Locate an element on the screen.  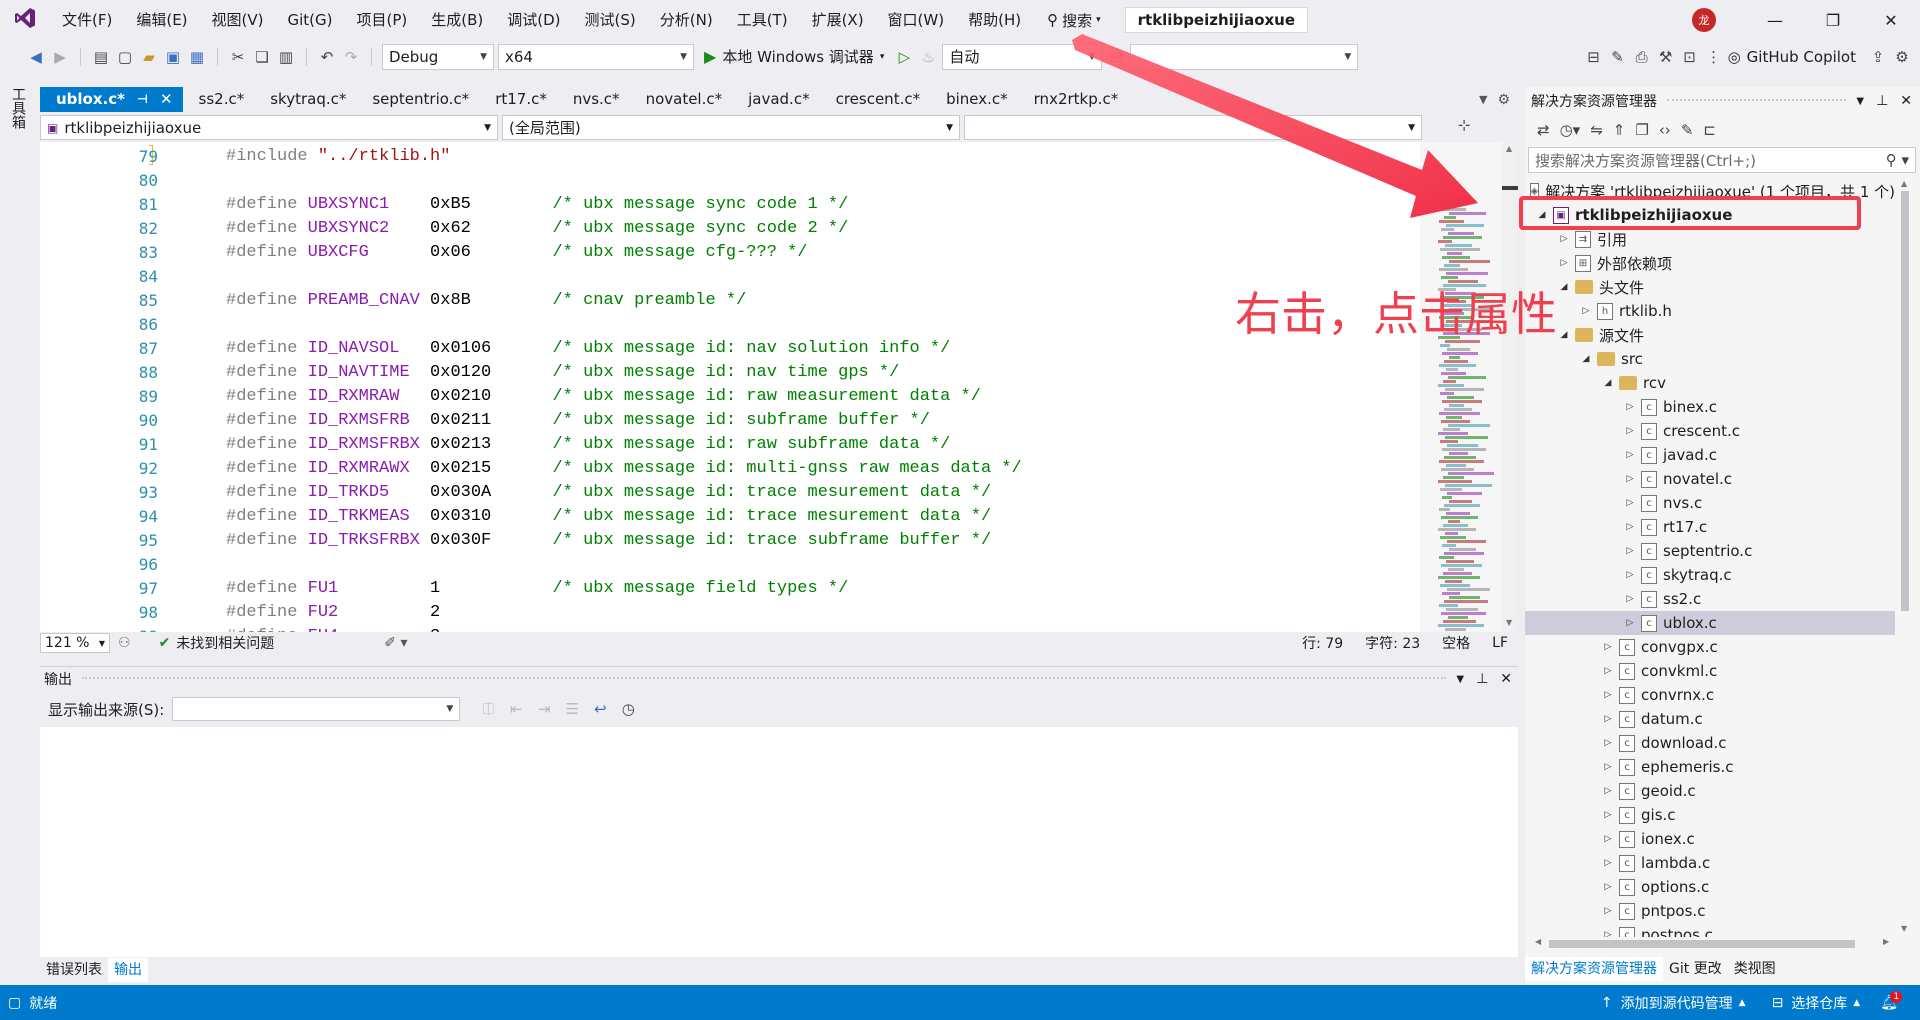
toolbox-icon: ⚒ is located at coordinates (1666, 57).